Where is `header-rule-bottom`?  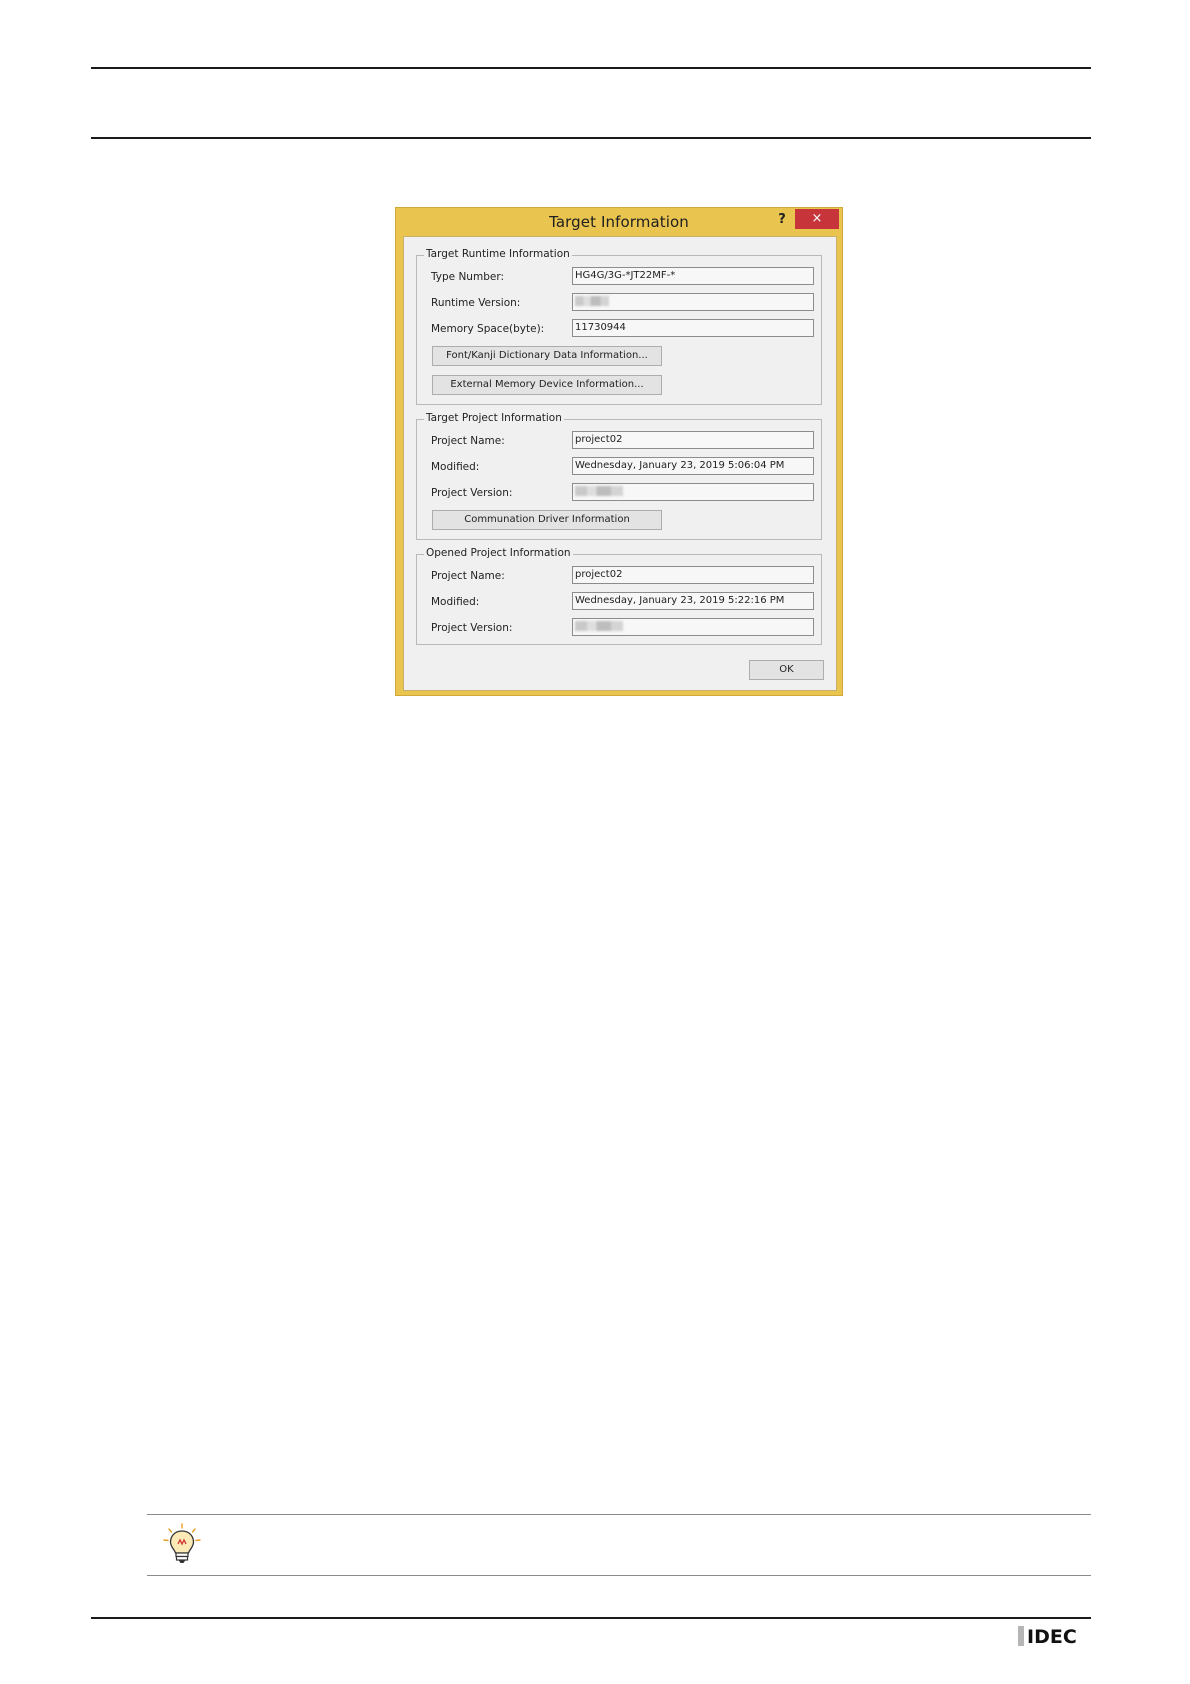
header-rule-bottom is located at coordinates (591, 138).